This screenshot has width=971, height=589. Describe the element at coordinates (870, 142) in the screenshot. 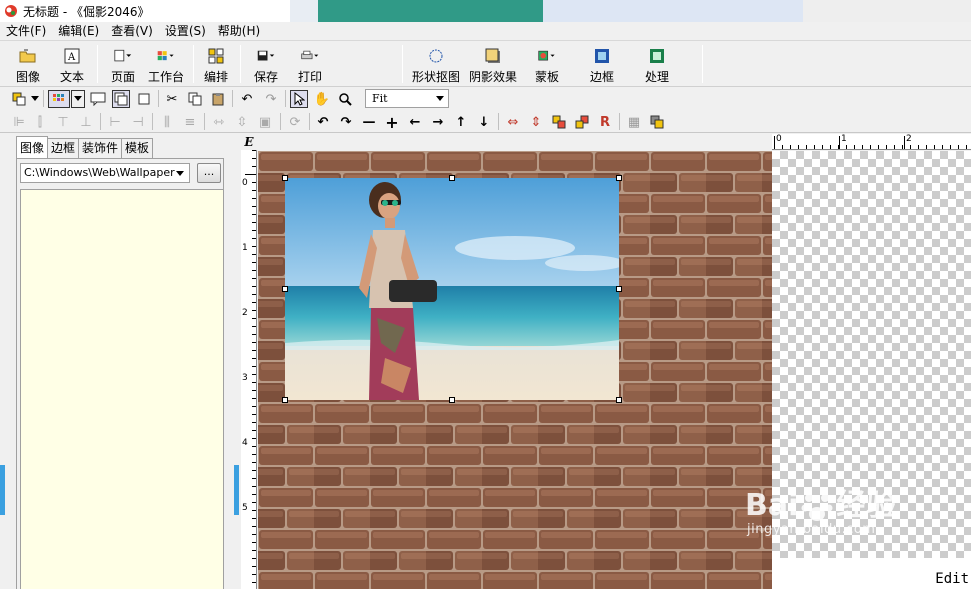

I see `horizontal-ruler-ticks` at that location.